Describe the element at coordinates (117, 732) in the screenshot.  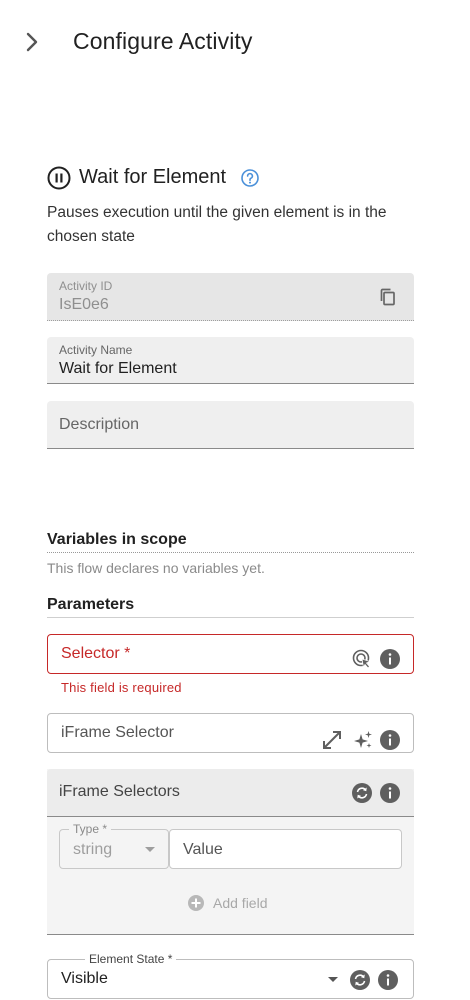
I see `iframe-selector-label: iFrame Selector` at that location.